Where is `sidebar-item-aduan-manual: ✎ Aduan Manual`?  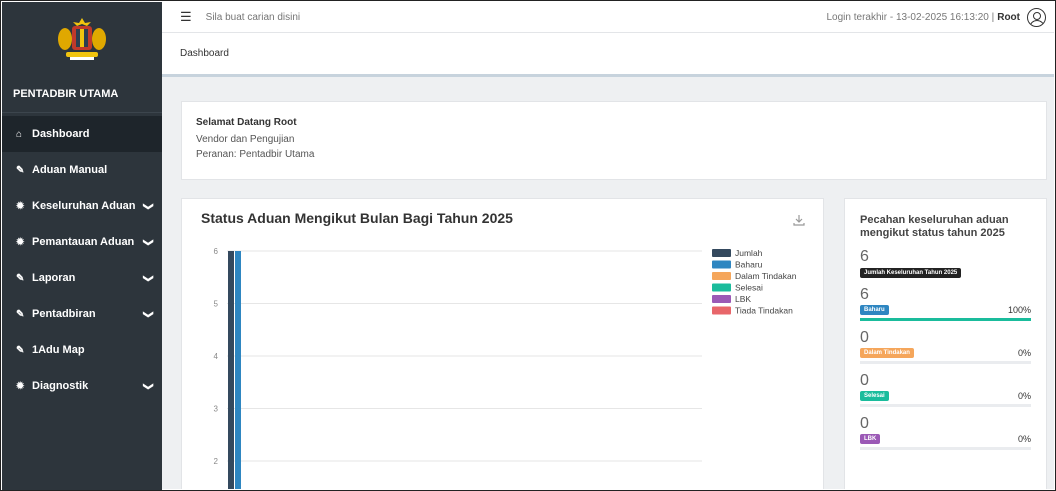
sidebar-item-aduan-manual: ✎ Aduan Manual is located at coordinates (82, 170).